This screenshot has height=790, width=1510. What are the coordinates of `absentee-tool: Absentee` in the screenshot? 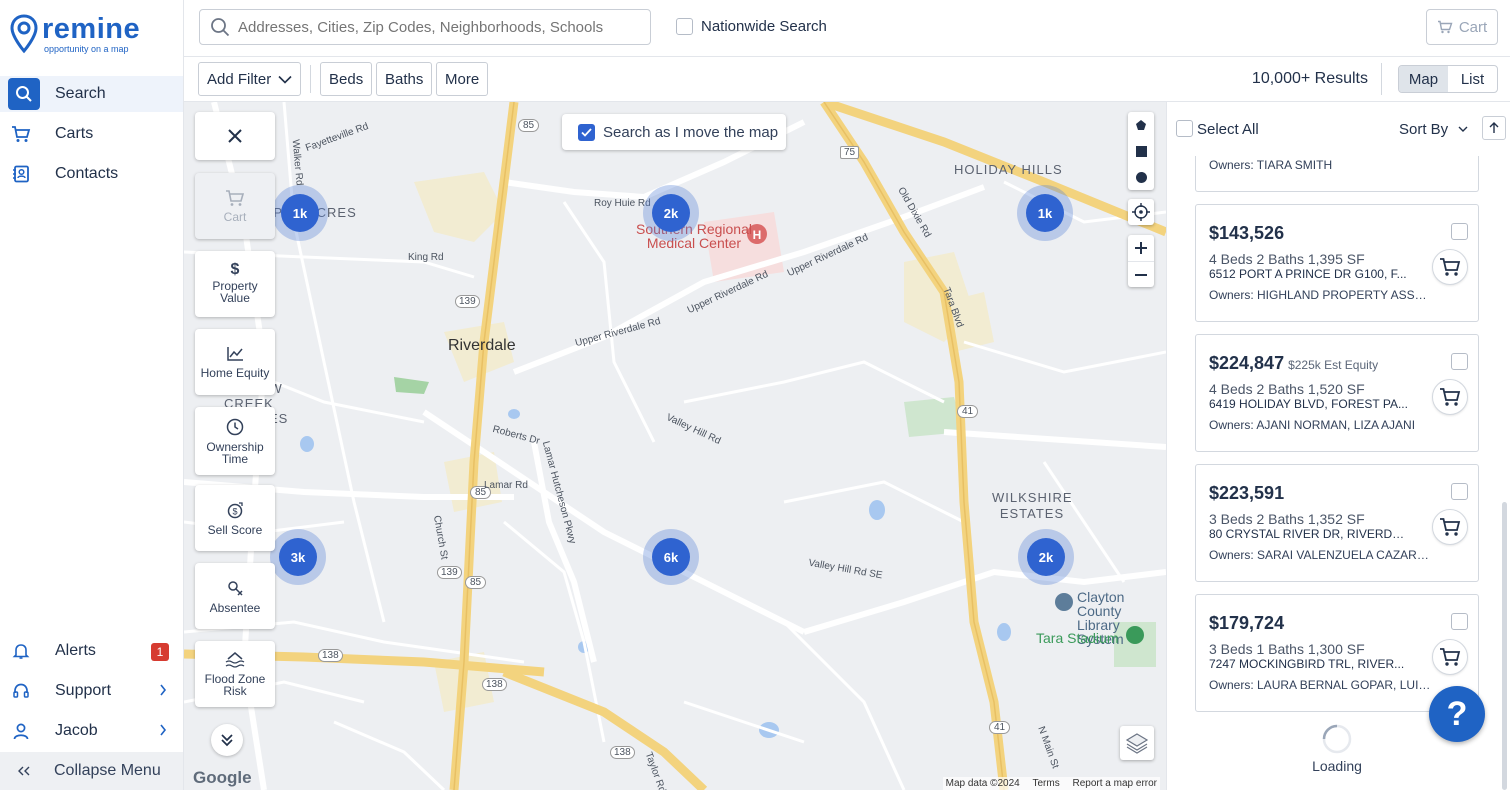 It's located at (235, 596).